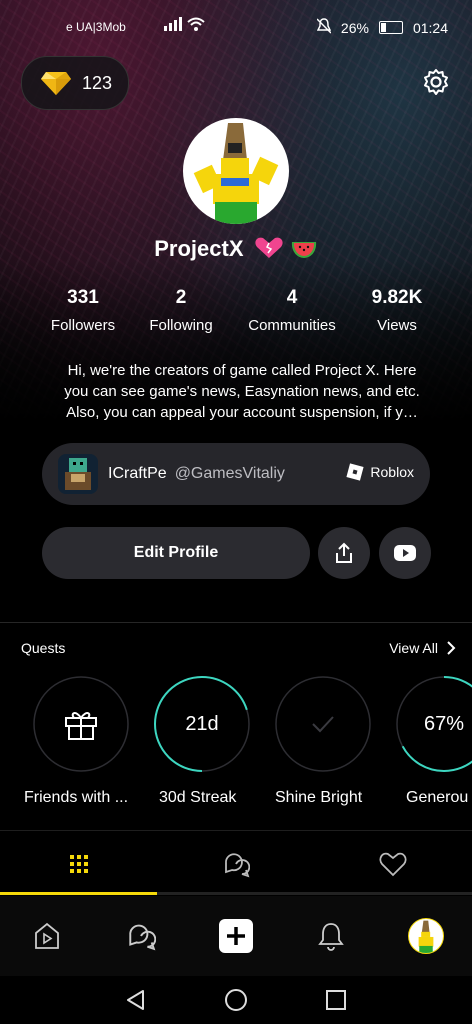 This screenshot has height=1024, width=472. I want to click on section-divider, so click(236, 622).